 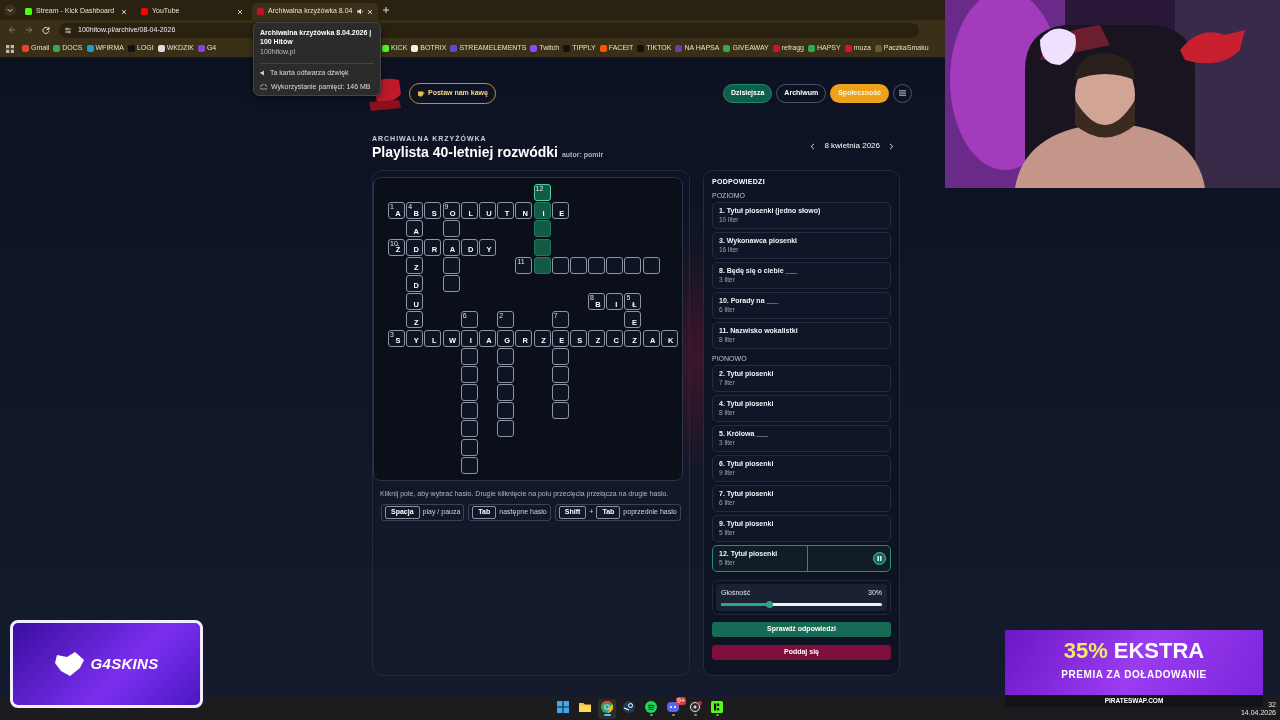 I want to click on speaker-icon, so click(x=263, y=72).